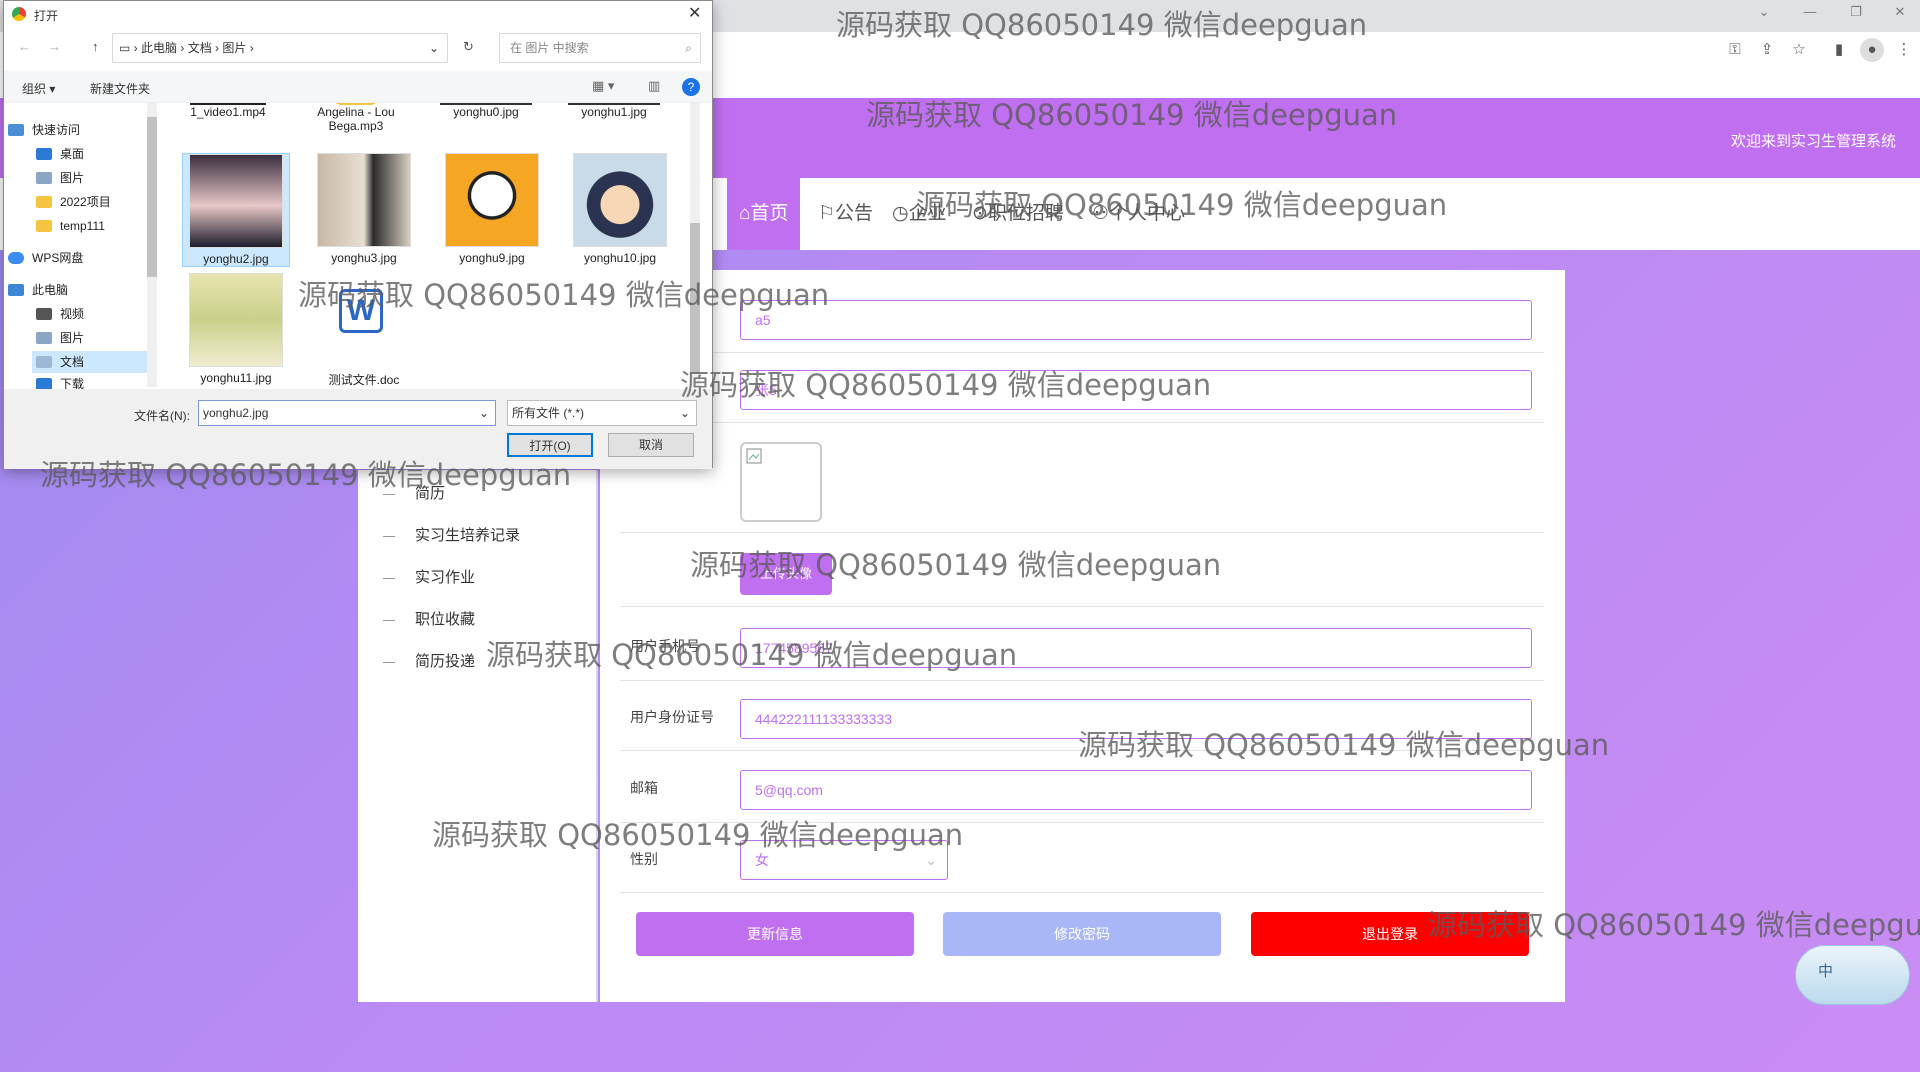 The height and width of the screenshot is (1072, 1920). I want to click on nav-profile: ⚇个人中心, so click(1138, 214).